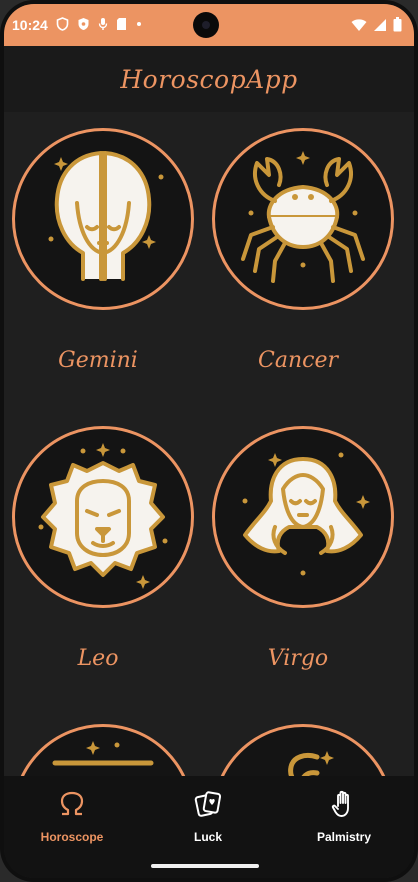 The height and width of the screenshot is (882, 418). Describe the element at coordinates (311, 764) in the screenshot. I see `scorpio-icon` at that location.